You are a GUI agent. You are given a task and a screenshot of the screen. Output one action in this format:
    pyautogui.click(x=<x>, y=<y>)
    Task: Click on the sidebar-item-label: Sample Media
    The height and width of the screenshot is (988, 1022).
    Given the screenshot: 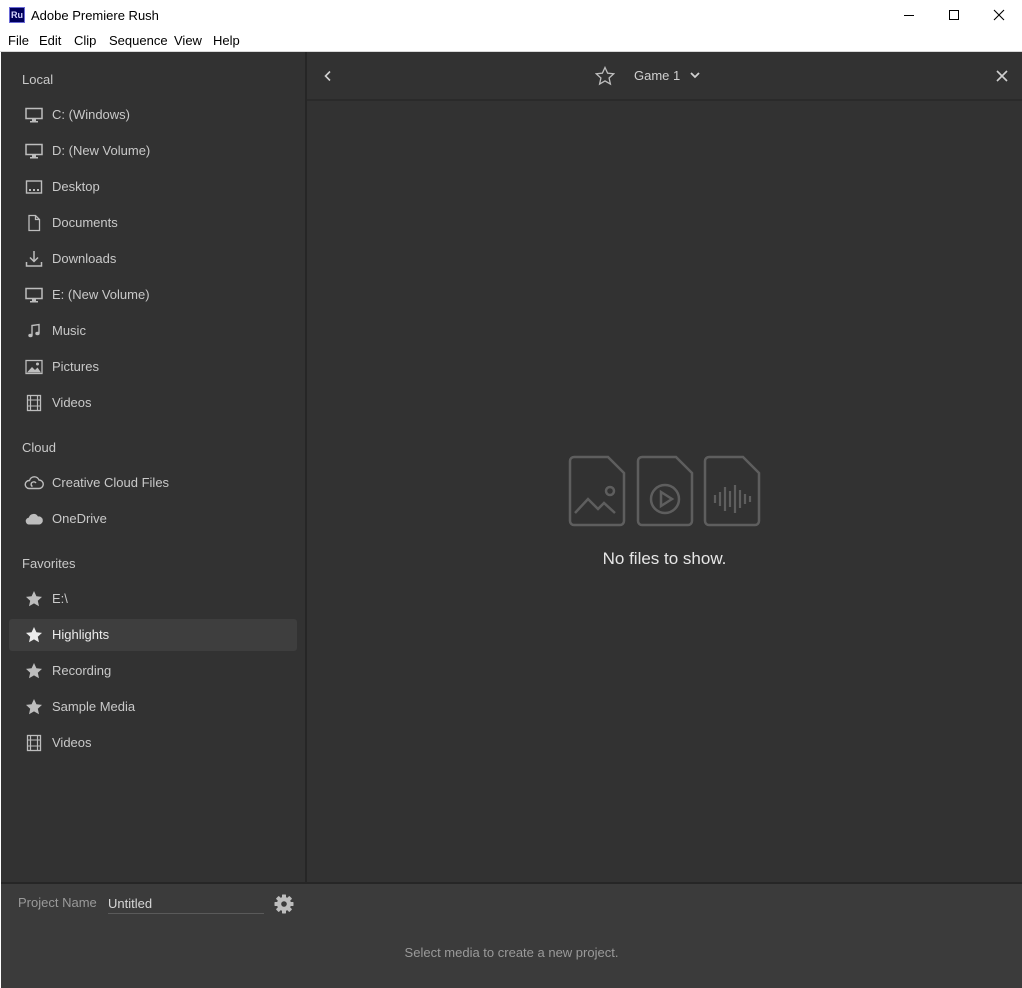 What is the action you would take?
    pyautogui.click(x=94, y=706)
    